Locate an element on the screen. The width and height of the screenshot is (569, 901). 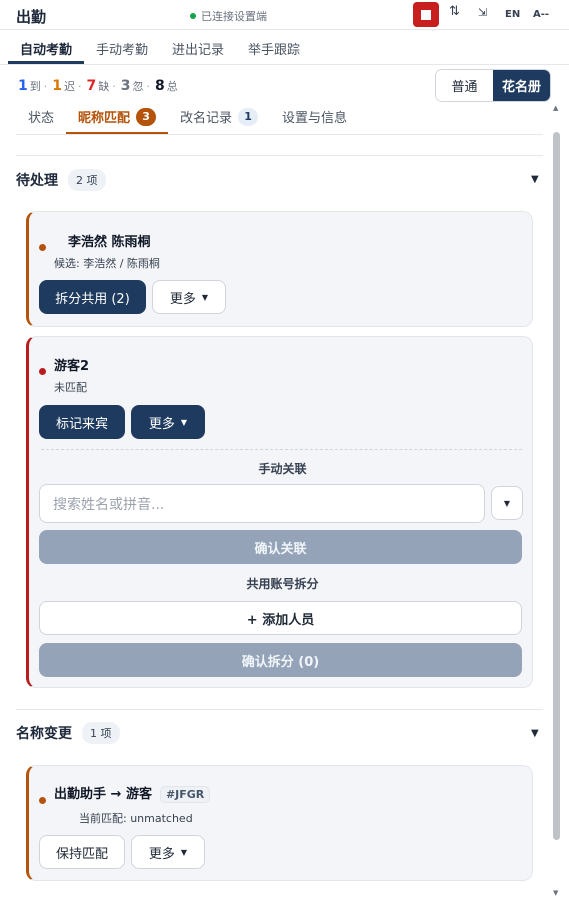
confirm-split-button: 确认拆分 (0) is located at coordinates (280, 660).